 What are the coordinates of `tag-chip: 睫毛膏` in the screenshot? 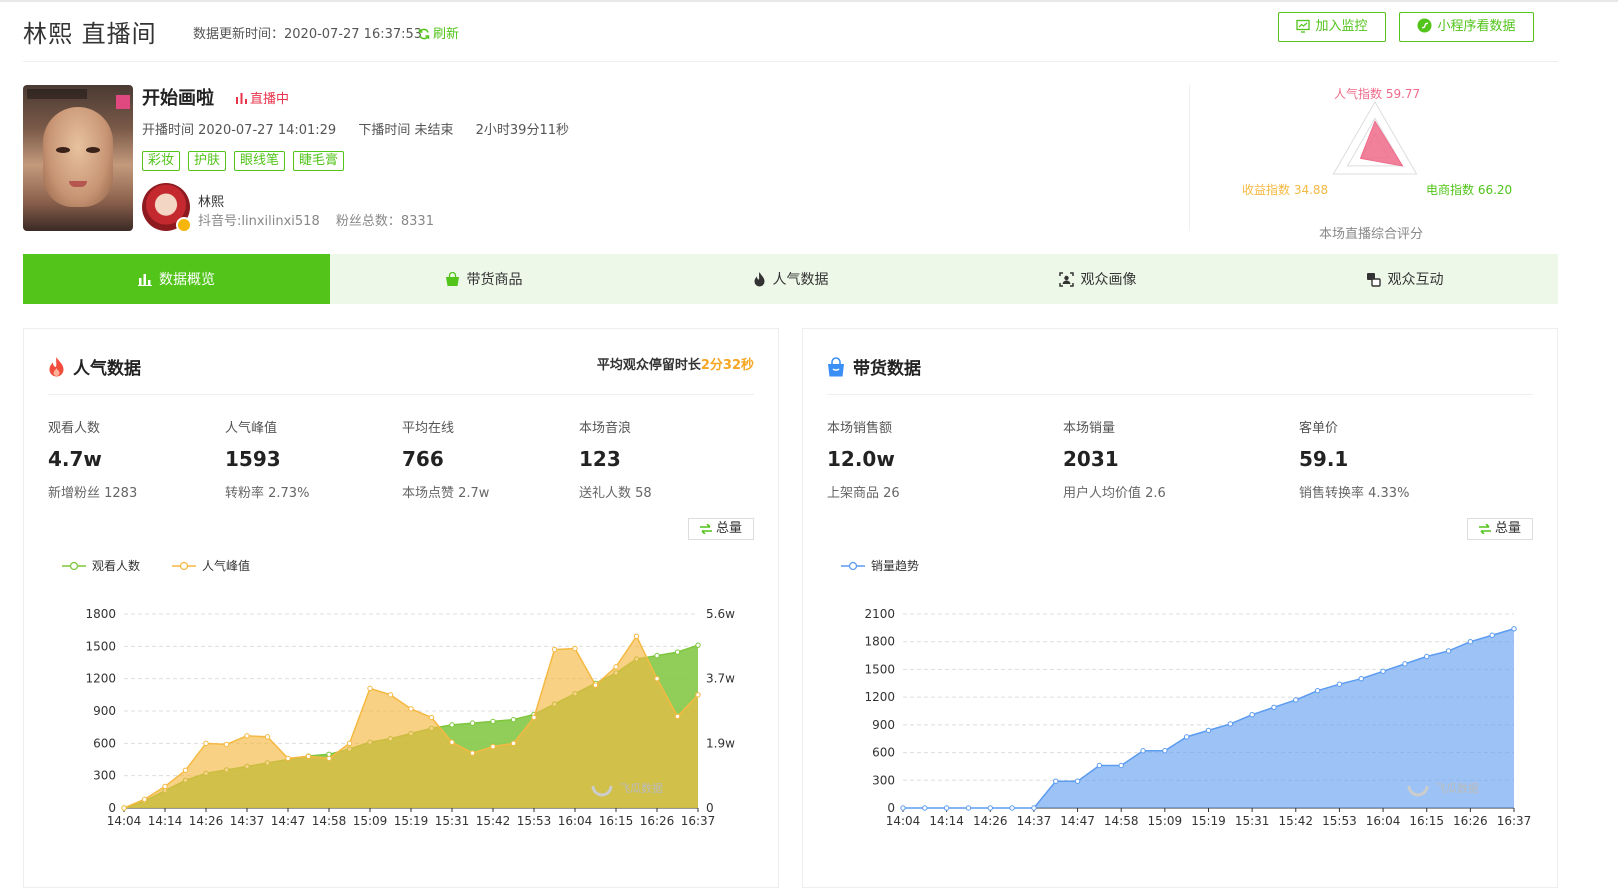 It's located at (319, 161).